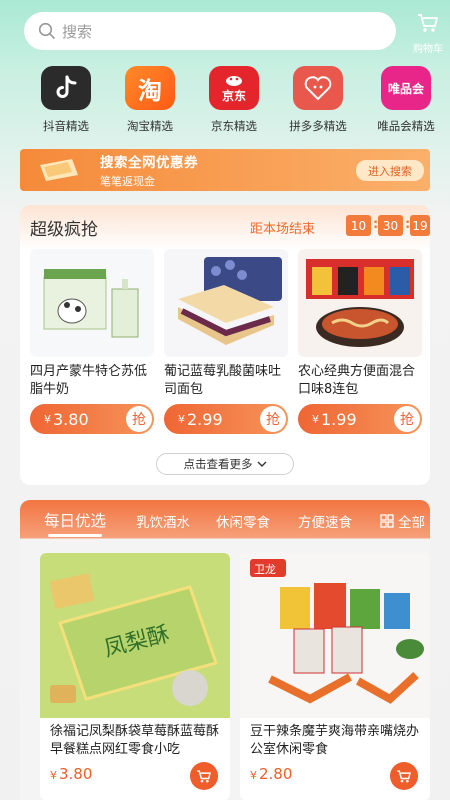 This screenshot has height=800, width=450. Describe the element at coordinates (225, 170) in the screenshot. I see `coupon-banner: 搜索全网优惠券 笔笔返现金 进入搜索` at that location.